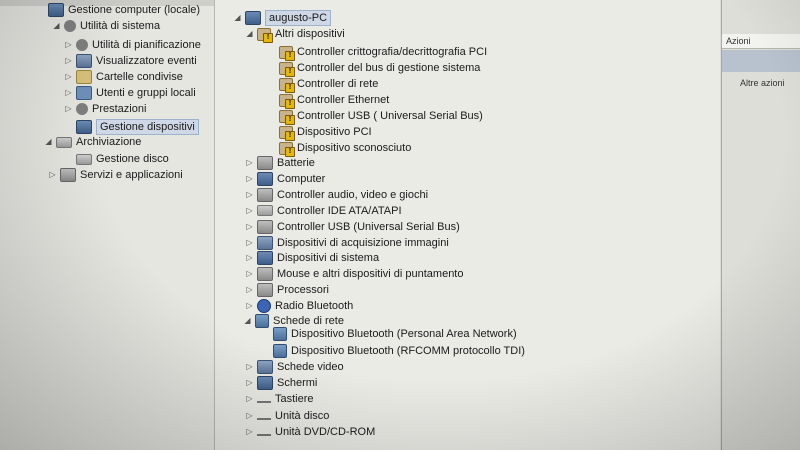  What do you see at coordinates (84, 127) in the screenshot?
I see `device-manager-icon` at bounding box center [84, 127].